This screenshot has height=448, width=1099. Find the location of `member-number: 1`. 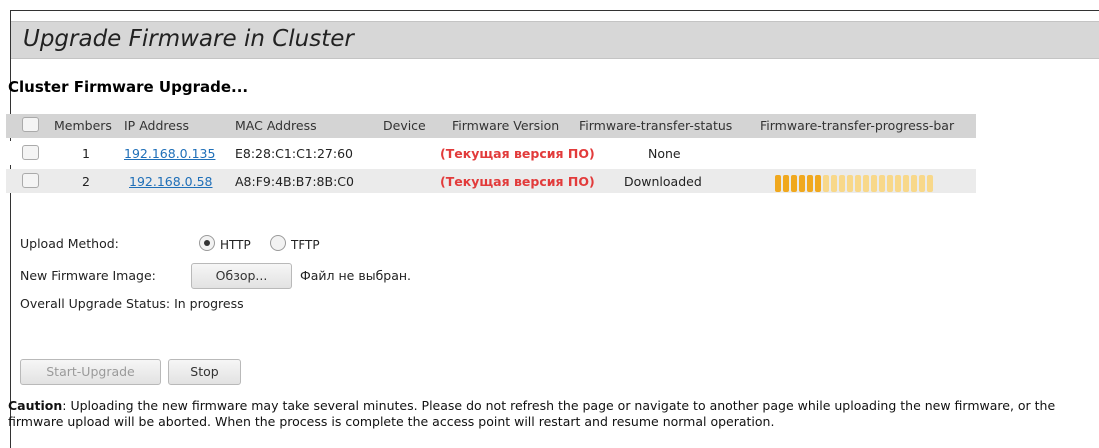

member-number: 1 is located at coordinates (86, 153).